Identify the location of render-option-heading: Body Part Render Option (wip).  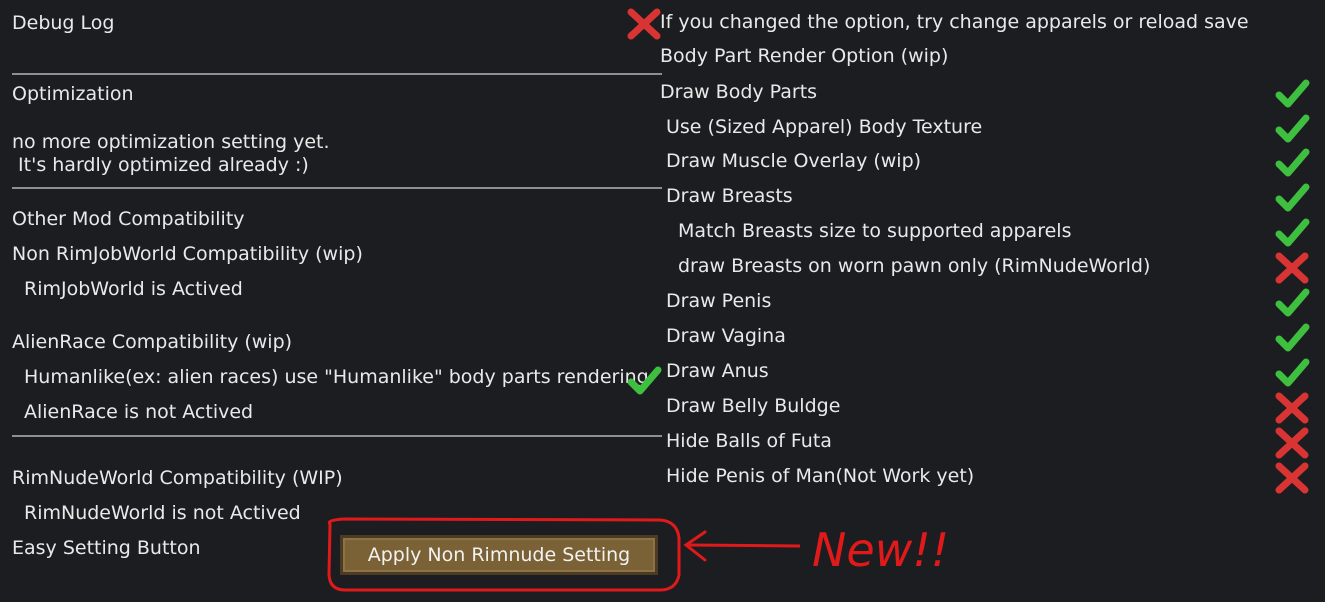
(804, 56).